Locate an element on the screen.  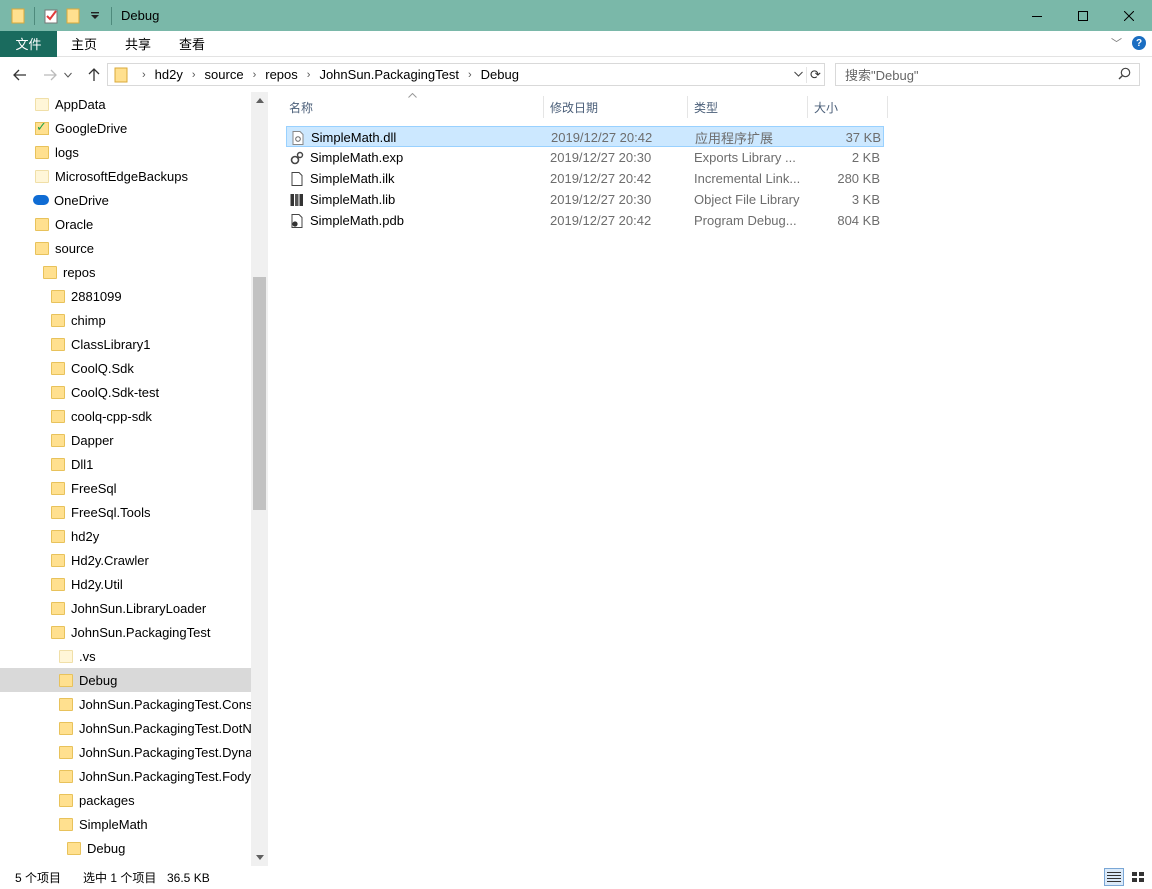
breadcrumb-packagingtest: JohnSun.PackagingTest is located at coordinates (388, 74).